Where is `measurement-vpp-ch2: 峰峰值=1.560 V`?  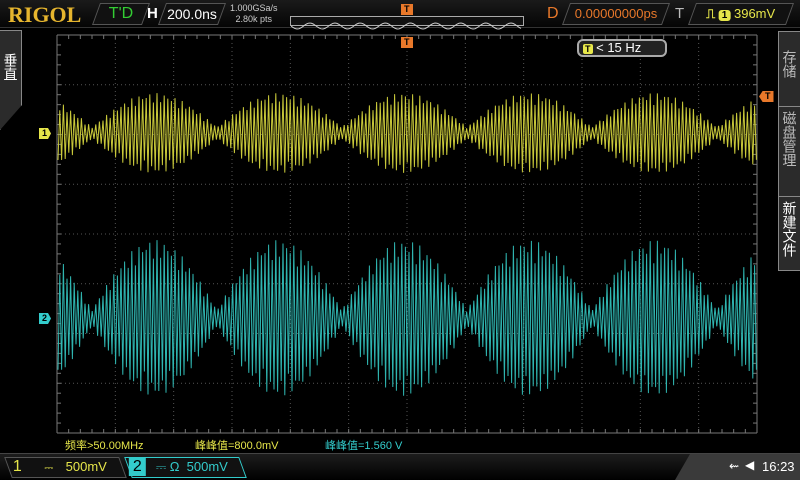 measurement-vpp-ch2: 峰峰值=1.560 V is located at coordinates (364, 446).